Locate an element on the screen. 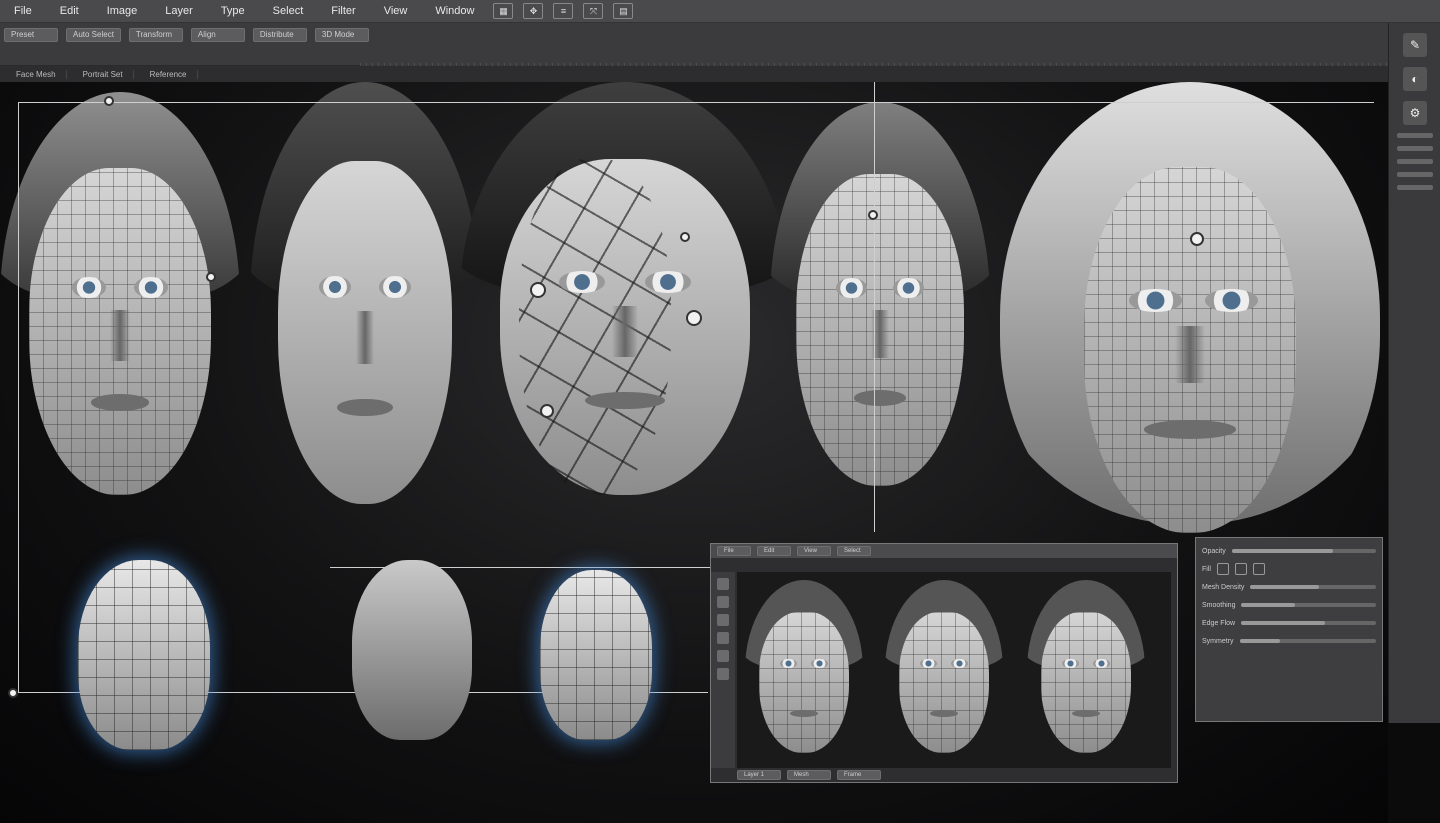 This screenshot has height=823, width=1440. property-row: Symmetry is located at coordinates (1289, 641).